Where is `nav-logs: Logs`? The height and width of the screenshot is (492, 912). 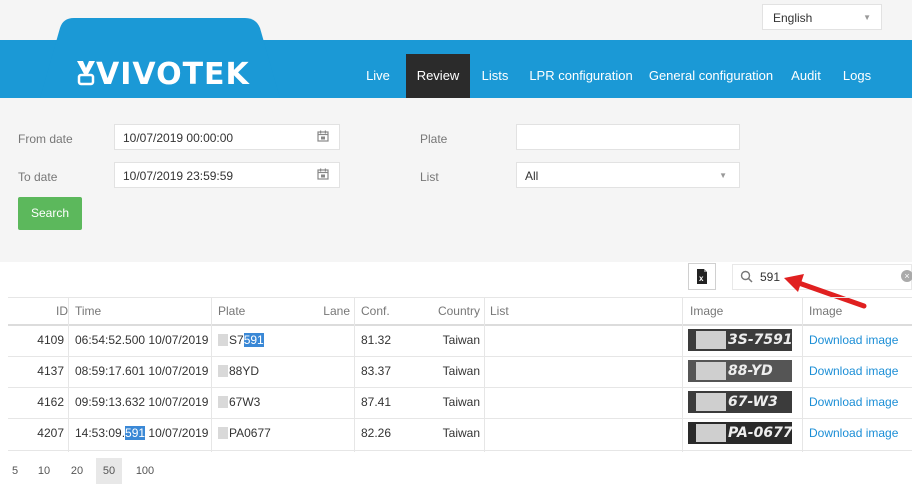
nav-logs: Logs is located at coordinates (857, 76).